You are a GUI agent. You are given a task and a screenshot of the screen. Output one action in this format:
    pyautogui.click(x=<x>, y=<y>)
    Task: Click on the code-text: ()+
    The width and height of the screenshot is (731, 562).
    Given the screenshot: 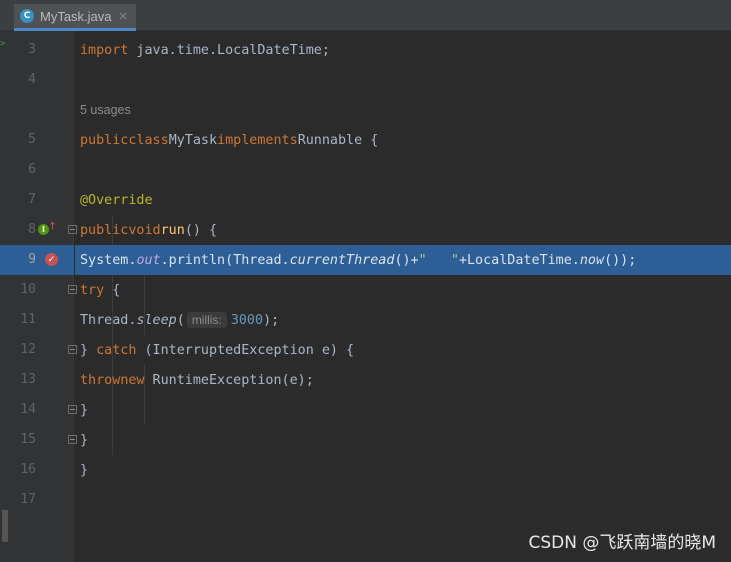 What is the action you would take?
    pyautogui.click(x=406, y=260)
    